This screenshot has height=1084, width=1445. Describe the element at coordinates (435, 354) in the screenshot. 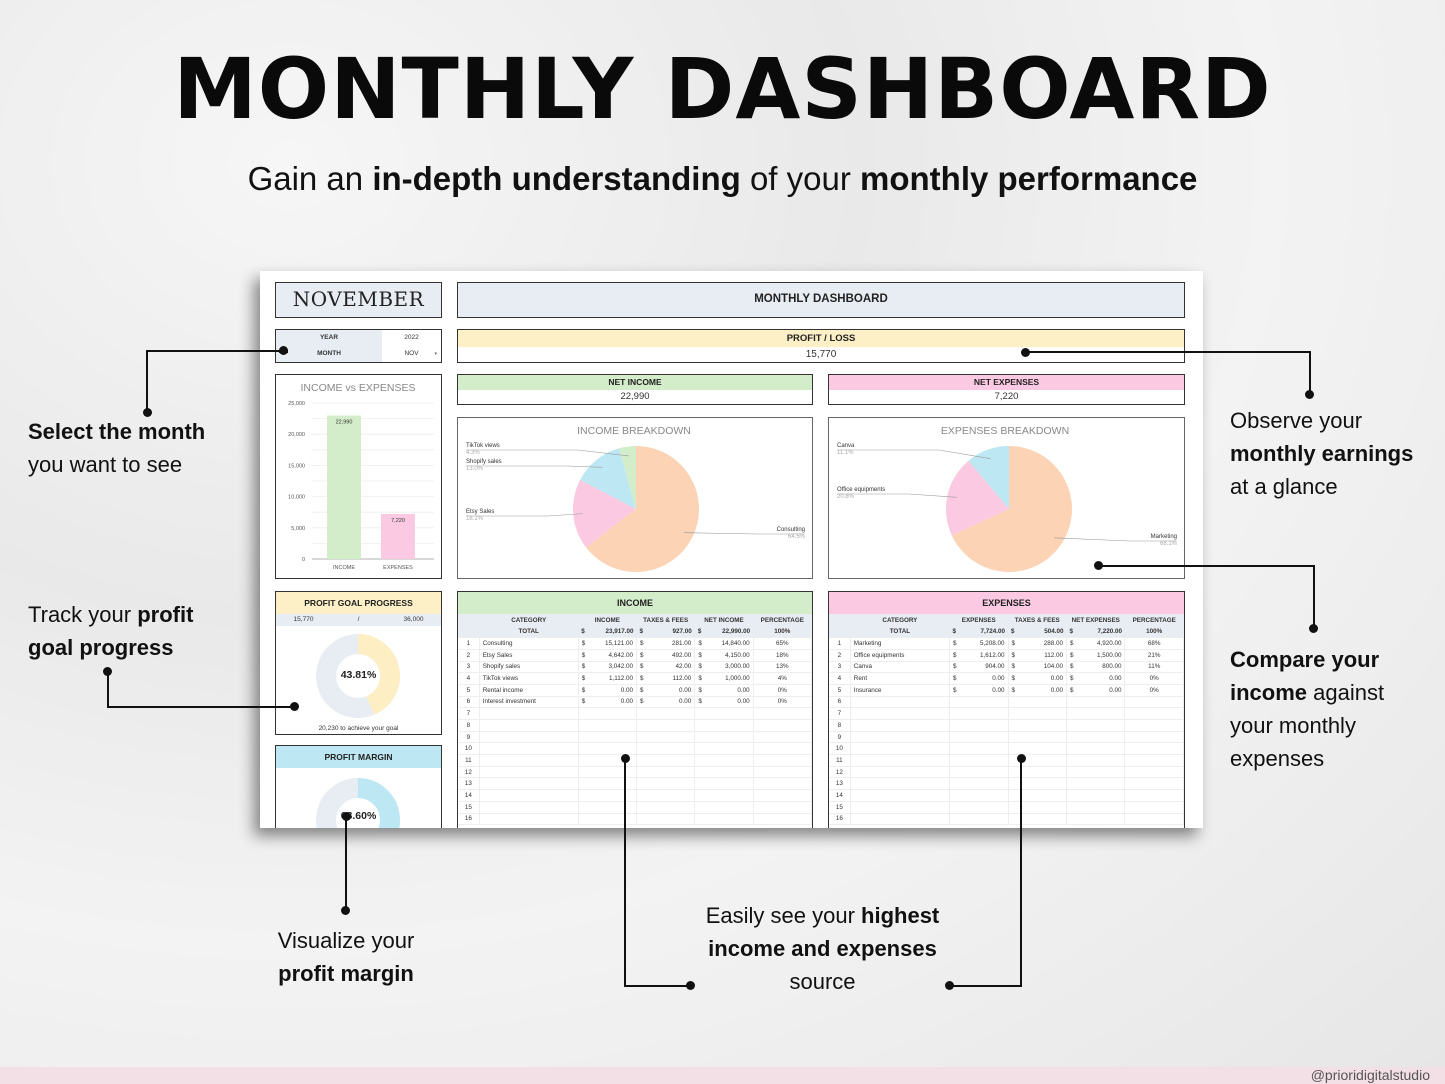

I see `chevron-down-icon: ▾` at that location.